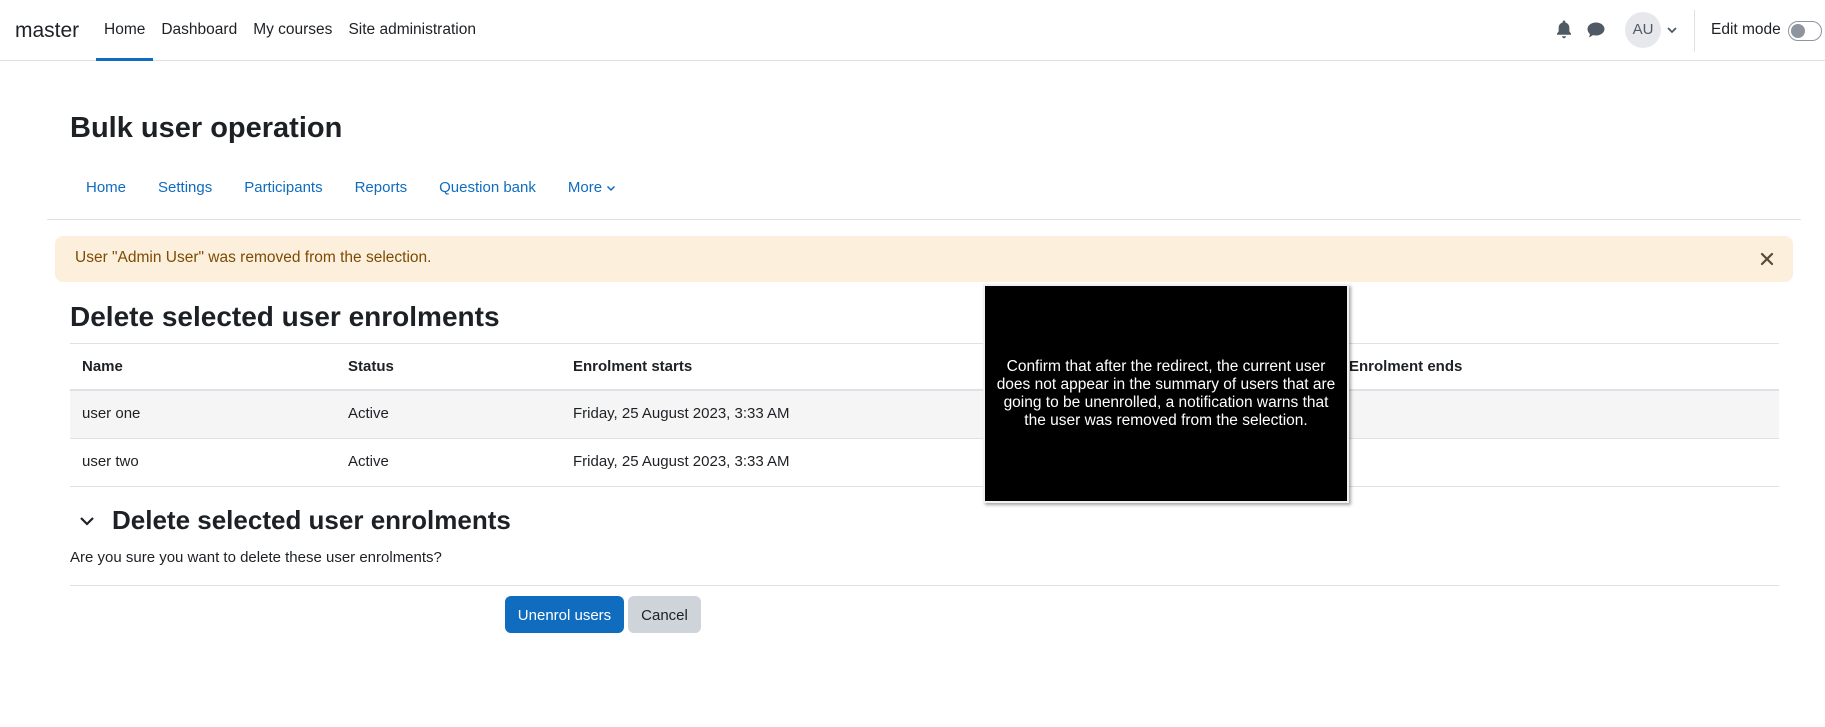  I want to click on column-header-enrolment-starts: Enrolment starts, so click(633, 366).